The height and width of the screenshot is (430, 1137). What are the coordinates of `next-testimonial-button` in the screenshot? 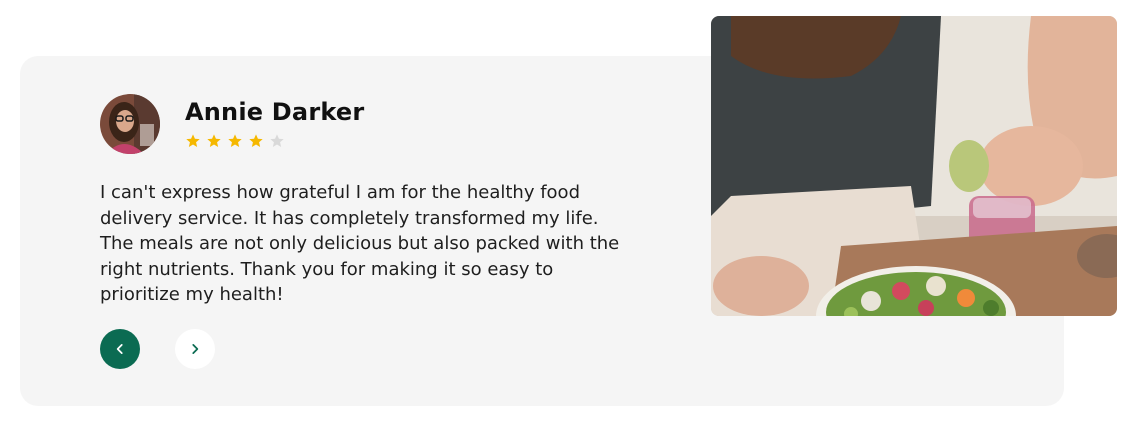 It's located at (195, 349).